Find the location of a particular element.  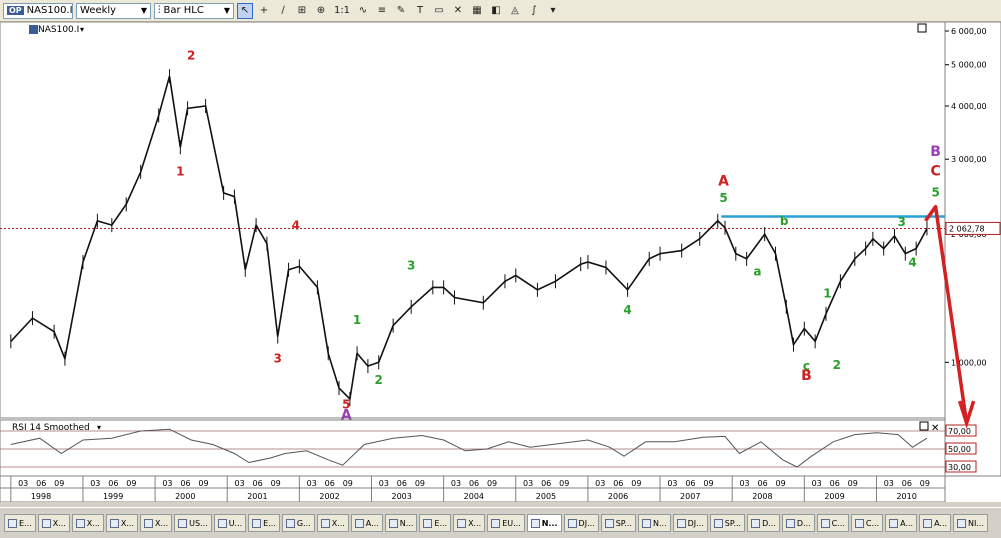

fibonacci-tool-button: ≡ is located at coordinates (382, 11).